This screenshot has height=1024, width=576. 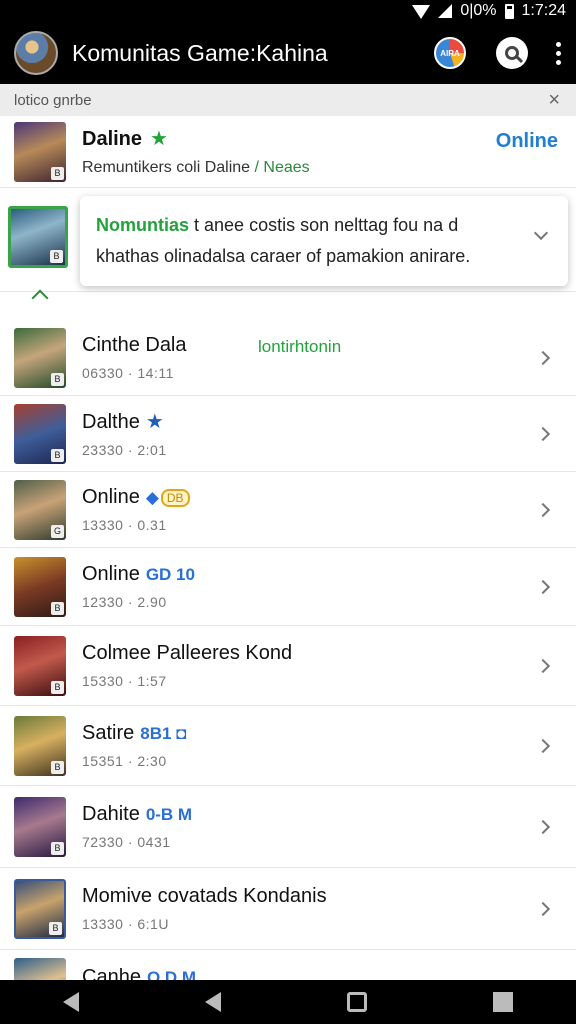 What do you see at coordinates (288, 909) in the screenshot?
I see `list-item: B Momive covatads Kondanis 13330 · 6:1U` at bounding box center [288, 909].